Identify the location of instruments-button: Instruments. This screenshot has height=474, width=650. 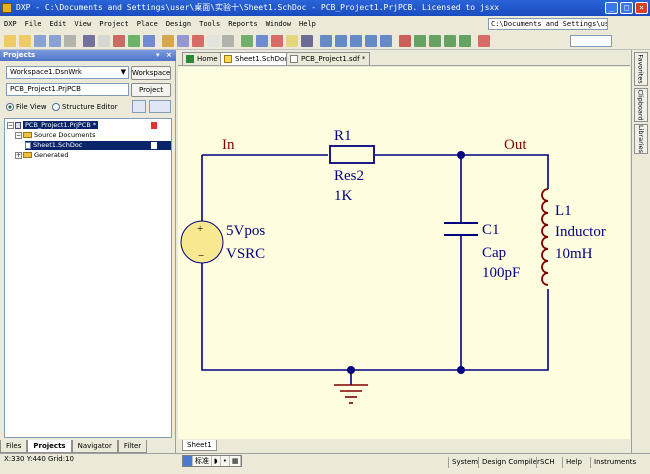
(614, 462).